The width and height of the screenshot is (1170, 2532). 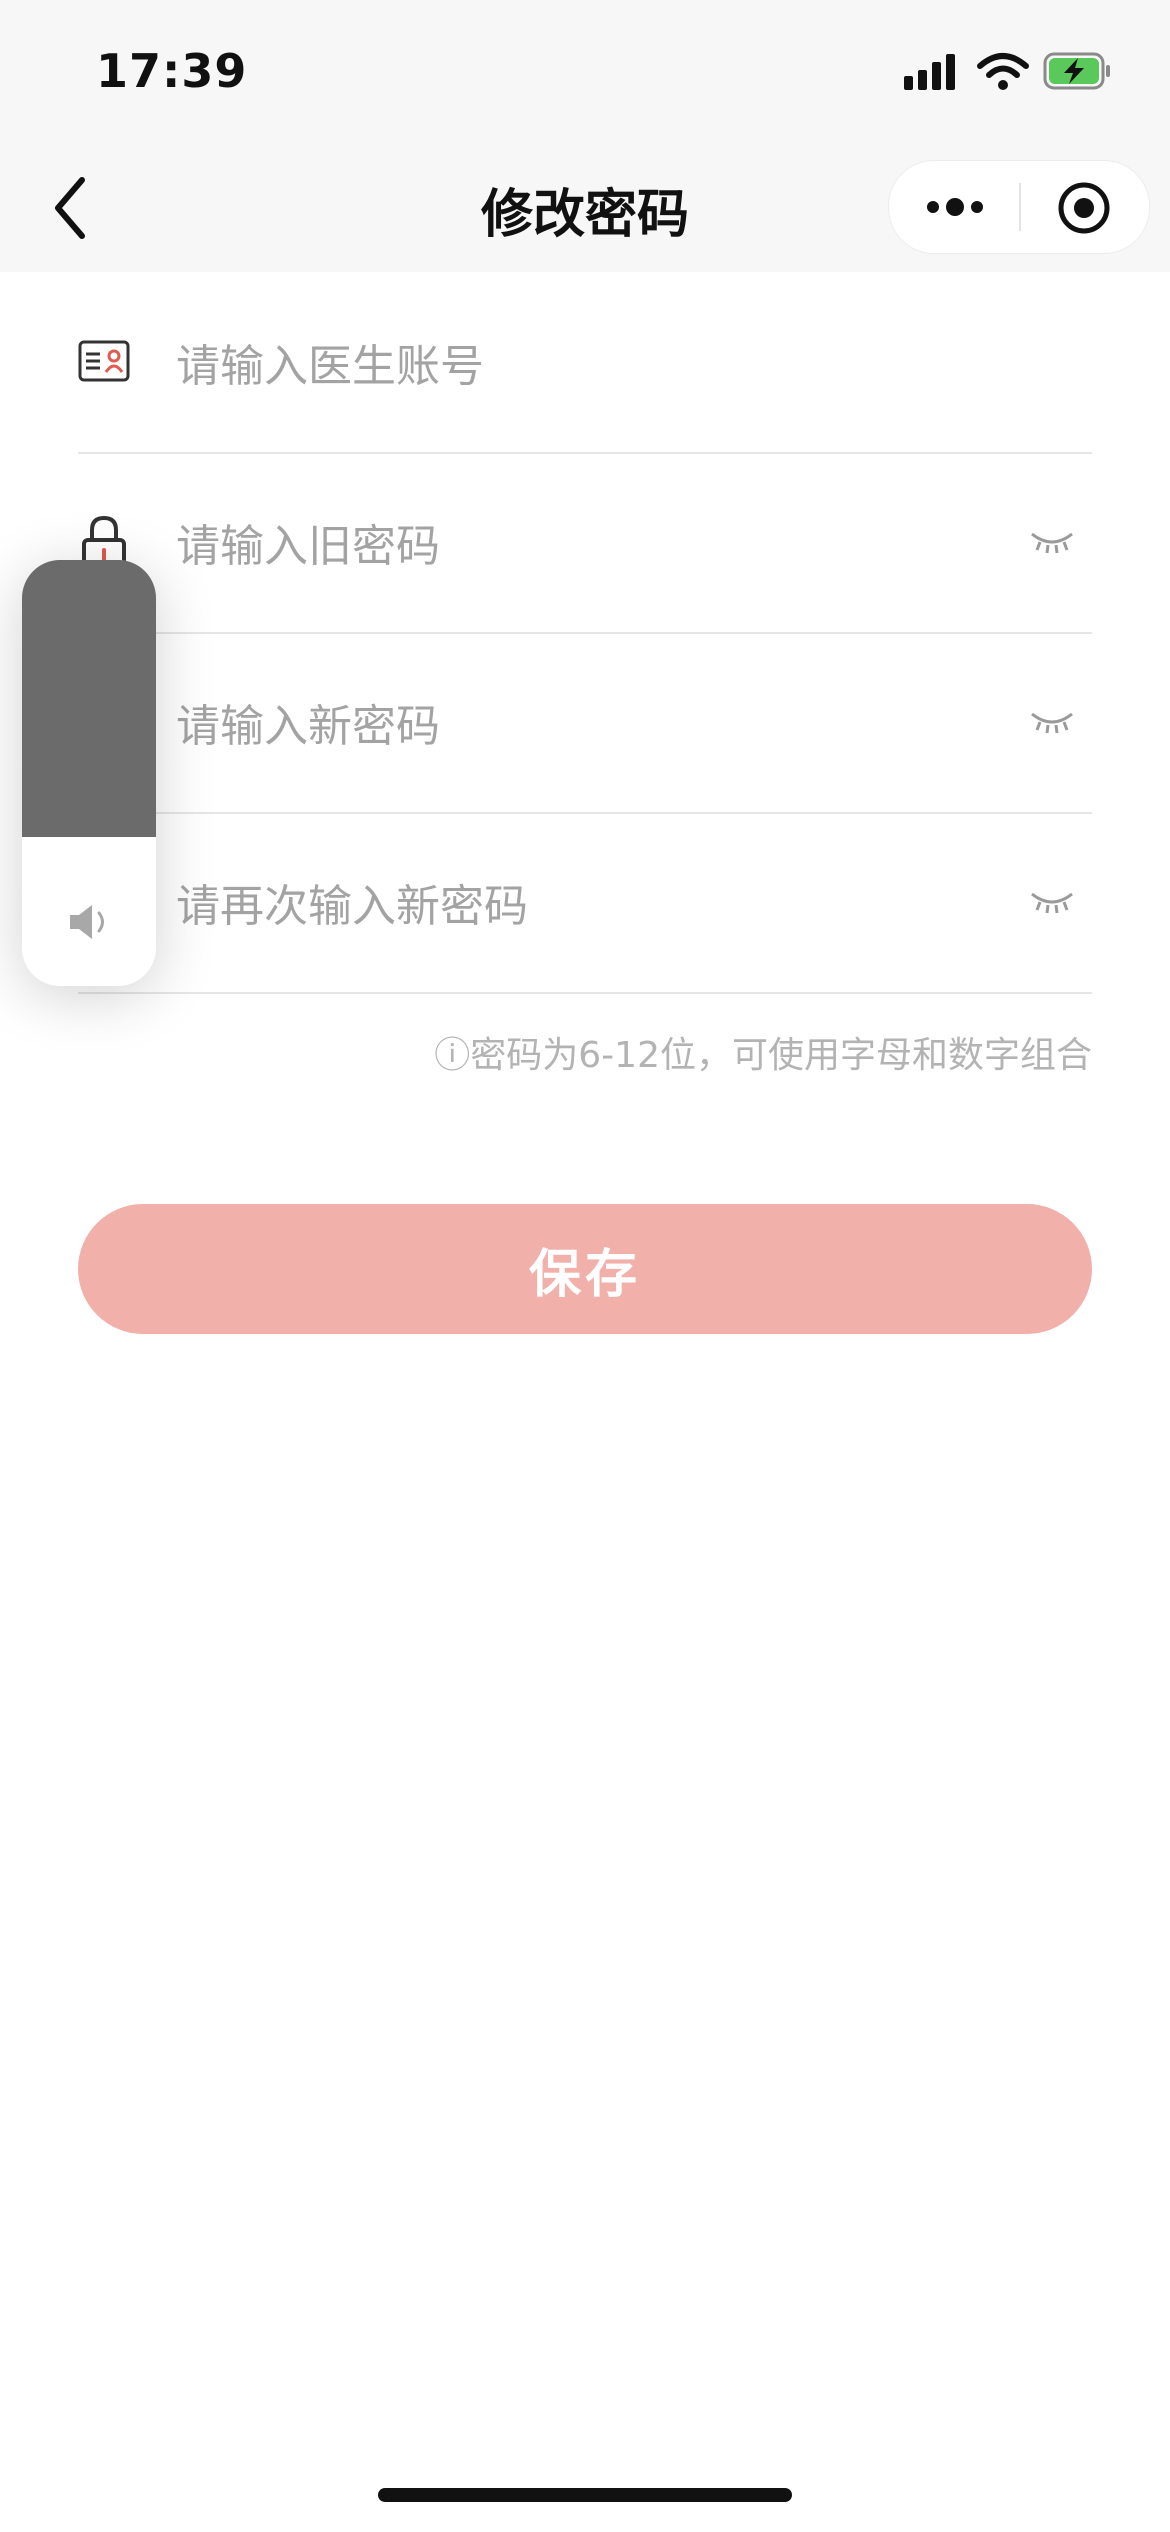 I want to click on cellular-signal-icon, so click(x=929, y=72).